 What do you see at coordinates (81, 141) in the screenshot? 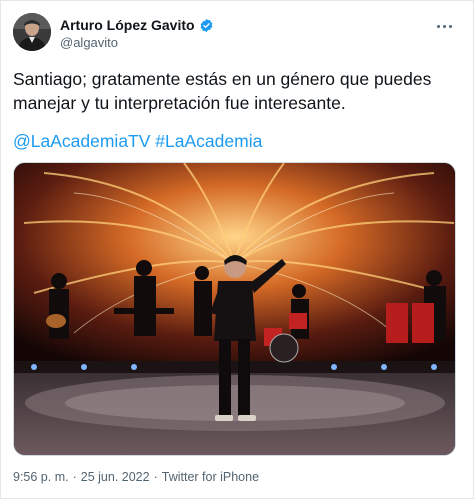
I see `hashtag-link-laacademiatv: @LaAcademiaTV` at bounding box center [81, 141].